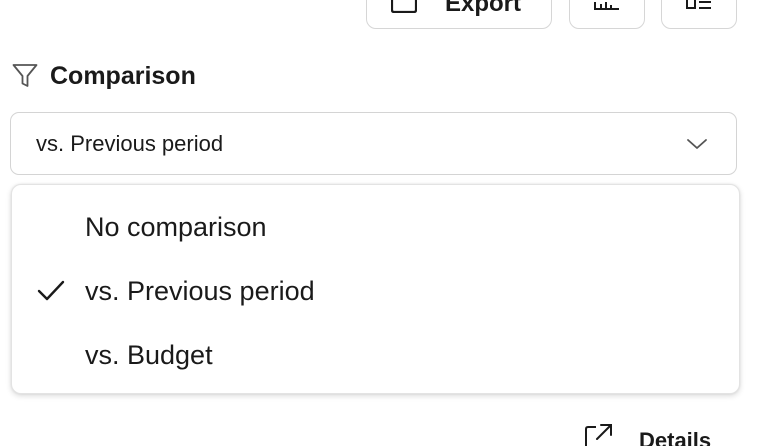 The height and width of the screenshot is (446, 762). I want to click on details-link: Details, so click(648, 435).